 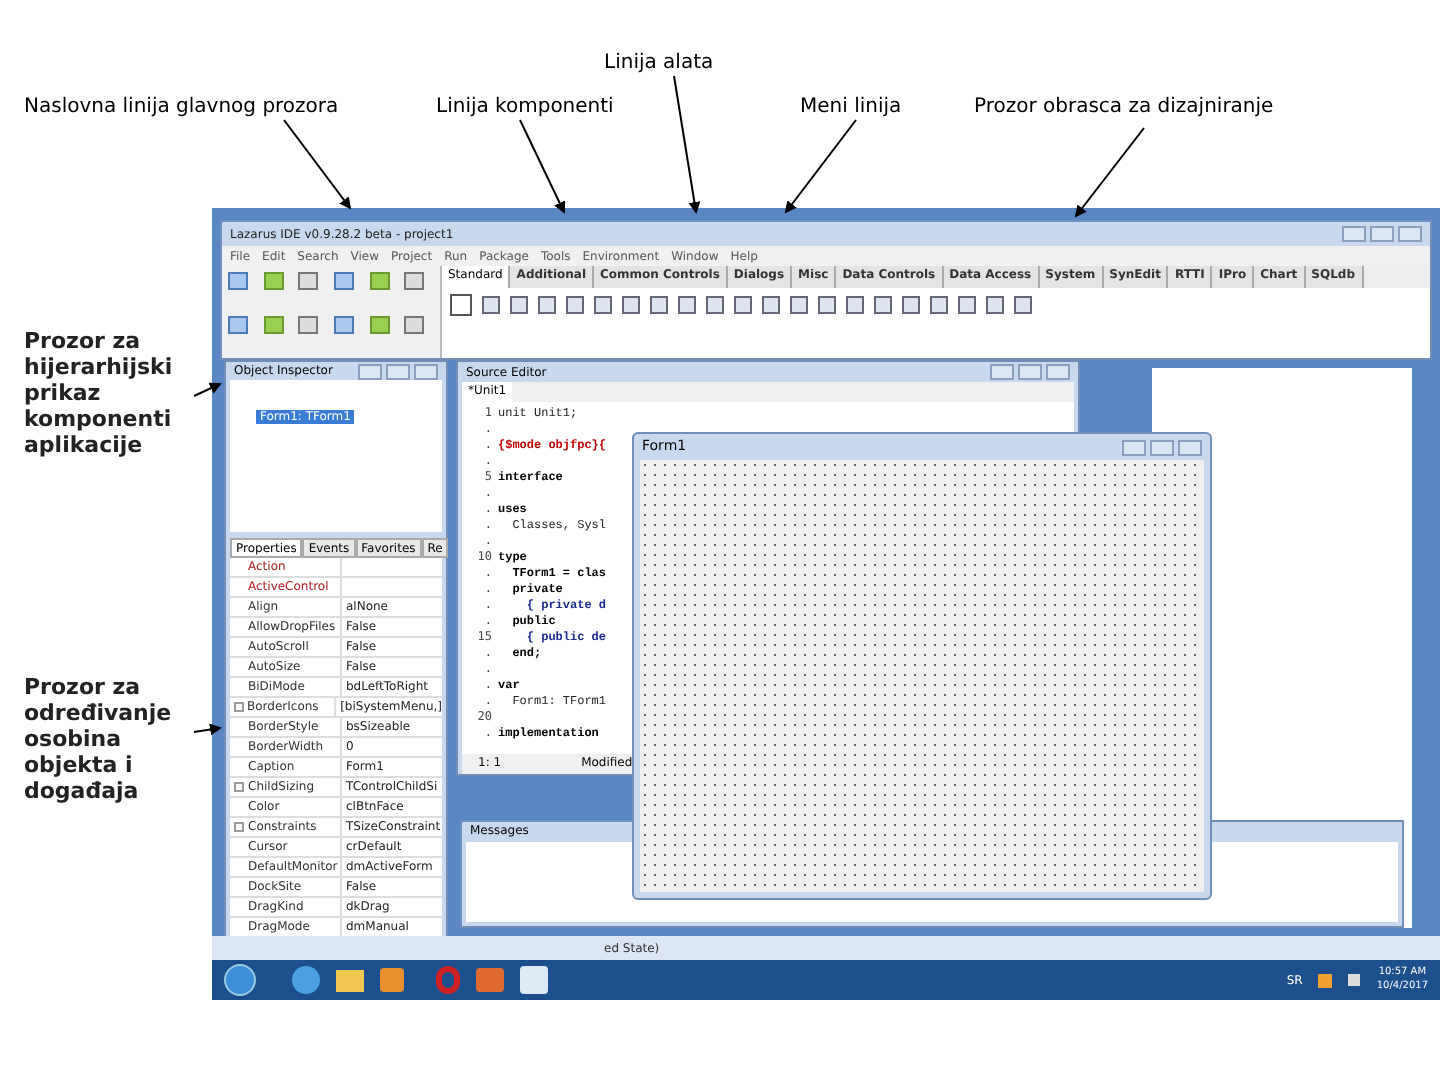 What do you see at coordinates (461, 305) in the screenshot?
I see `pointer-icon` at bounding box center [461, 305].